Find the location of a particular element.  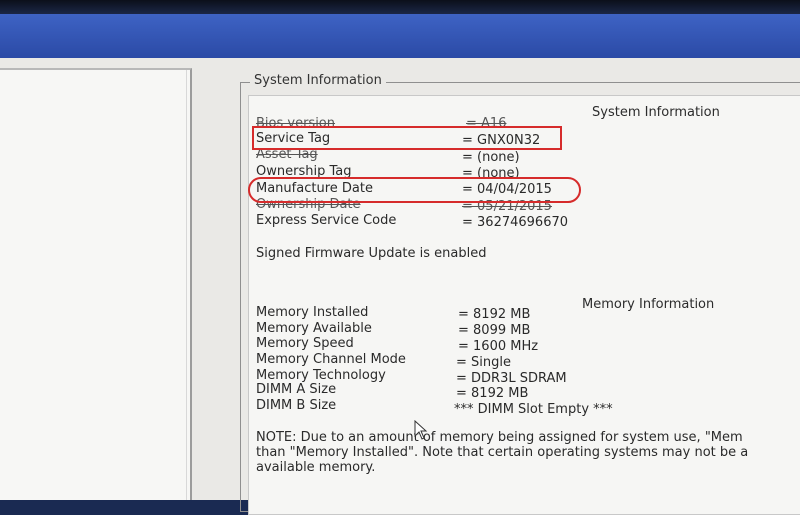

monitor-bezel is located at coordinates (400, 7).